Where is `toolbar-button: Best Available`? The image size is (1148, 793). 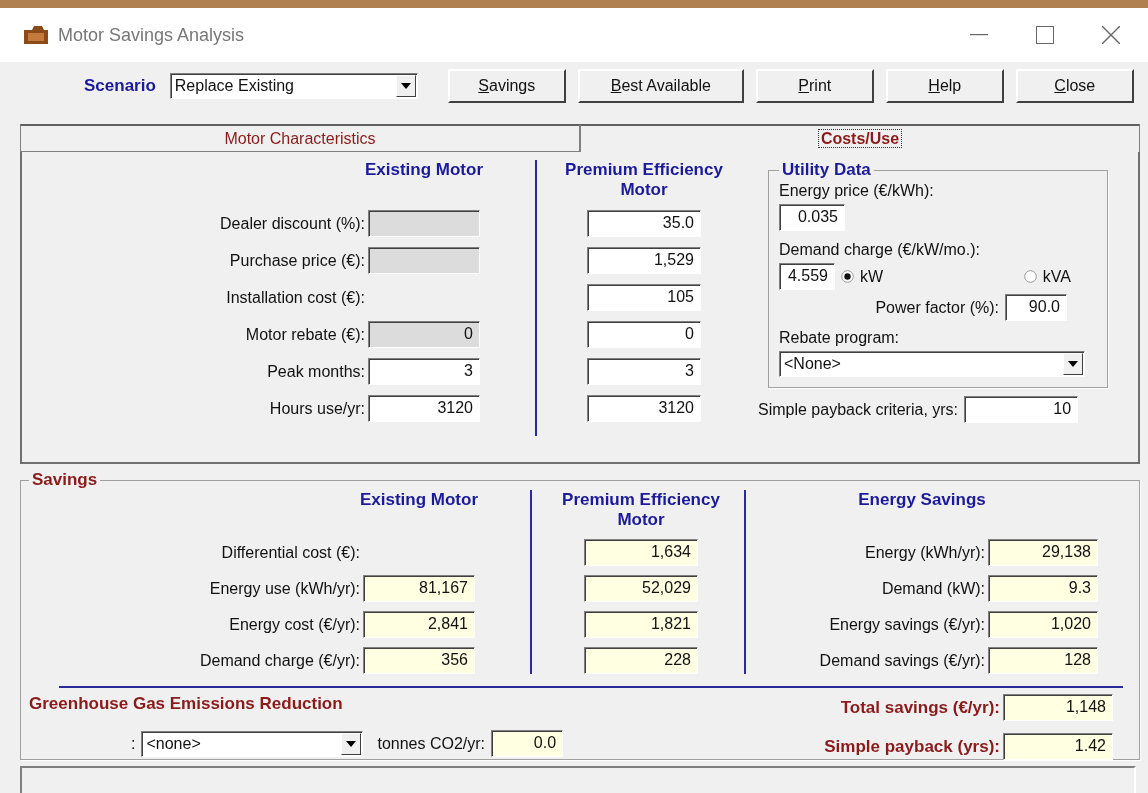 toolbar-button: Best Available is located at coordinates (660, 86).